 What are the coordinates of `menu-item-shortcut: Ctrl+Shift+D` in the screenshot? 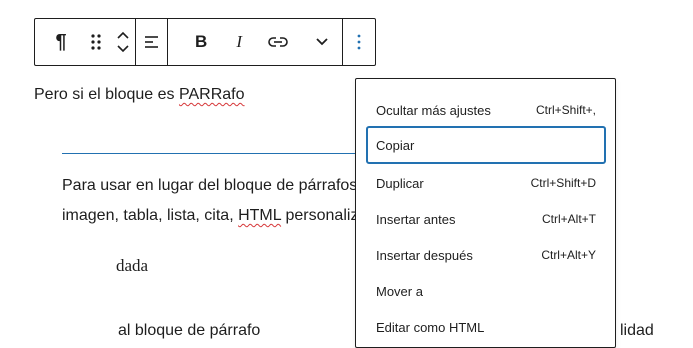 It's located at (563, 183).